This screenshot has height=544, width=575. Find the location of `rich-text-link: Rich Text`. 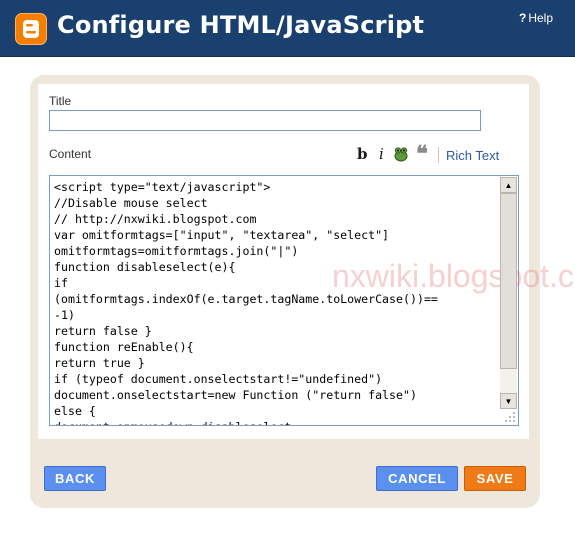

rich-text-link: Rich Text is located at coordinates (472, 155).